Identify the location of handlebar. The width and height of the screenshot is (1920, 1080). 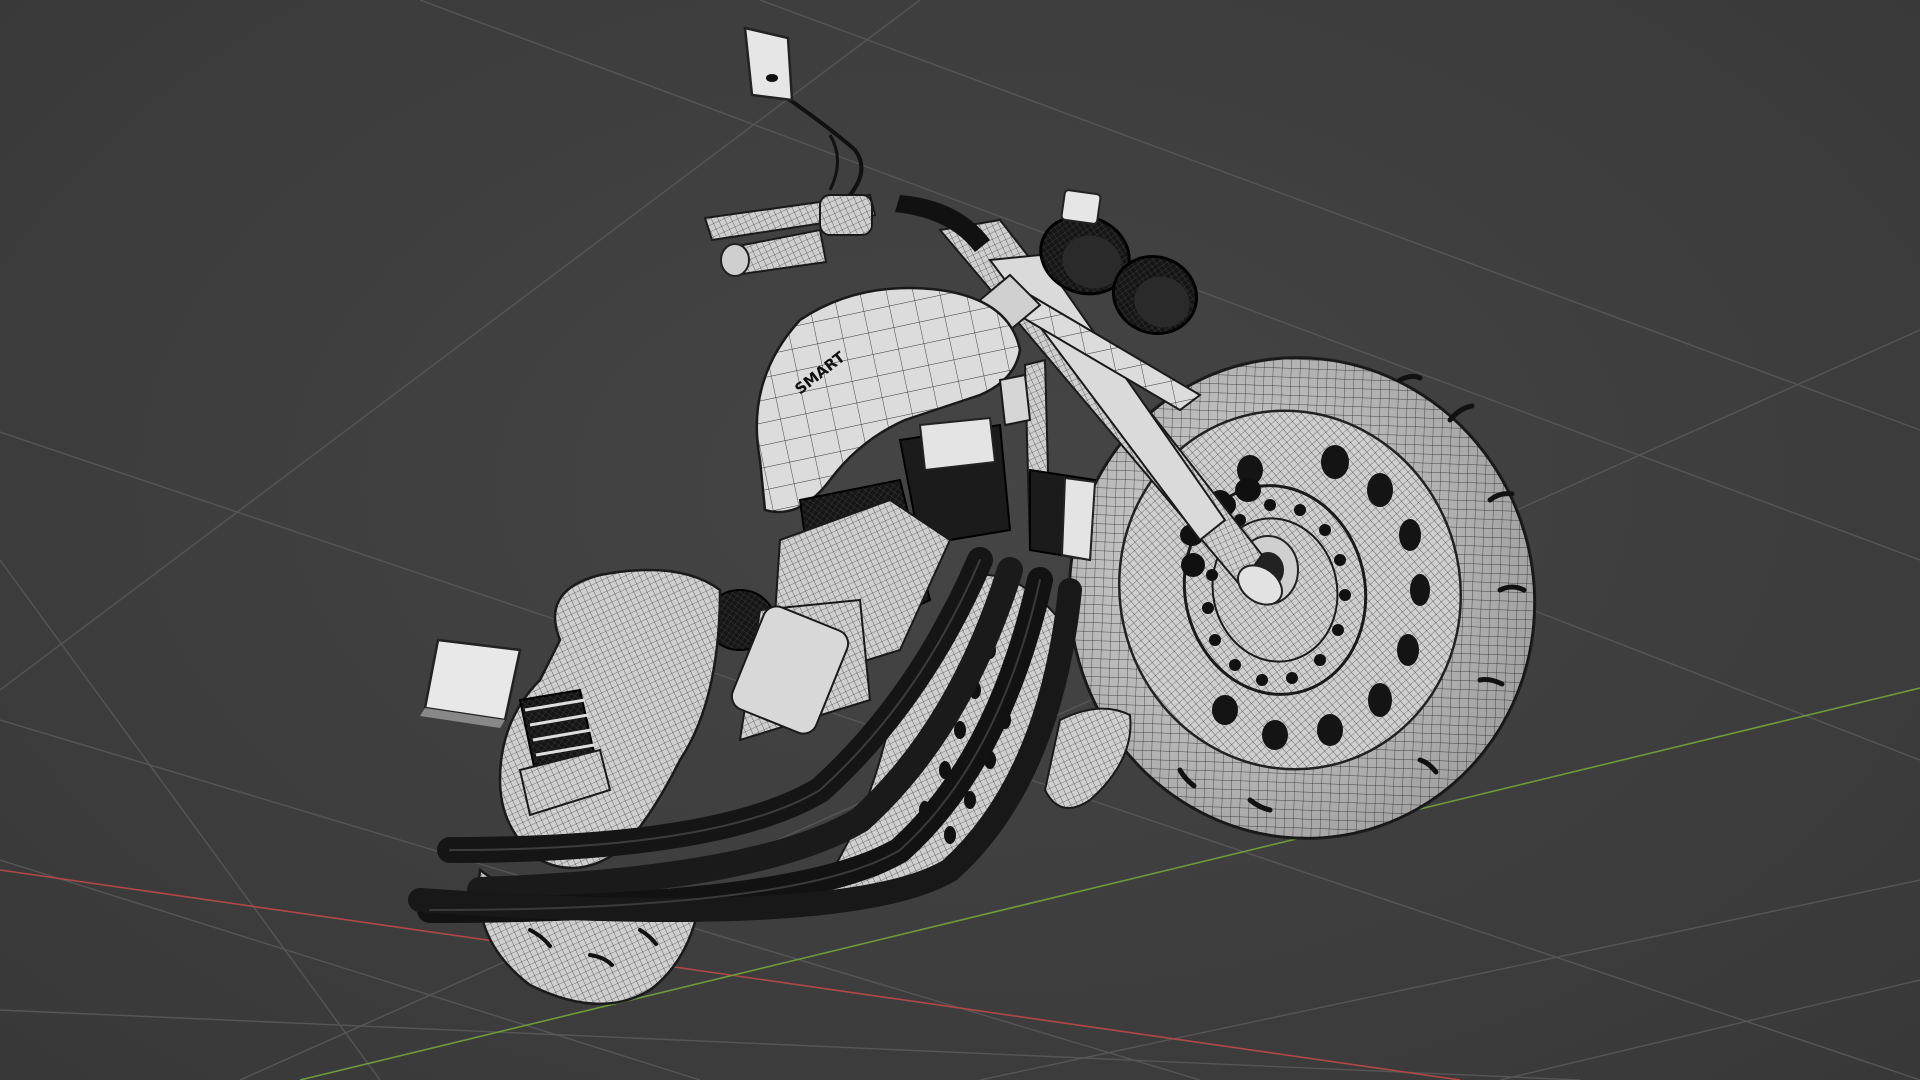
(846, 177).